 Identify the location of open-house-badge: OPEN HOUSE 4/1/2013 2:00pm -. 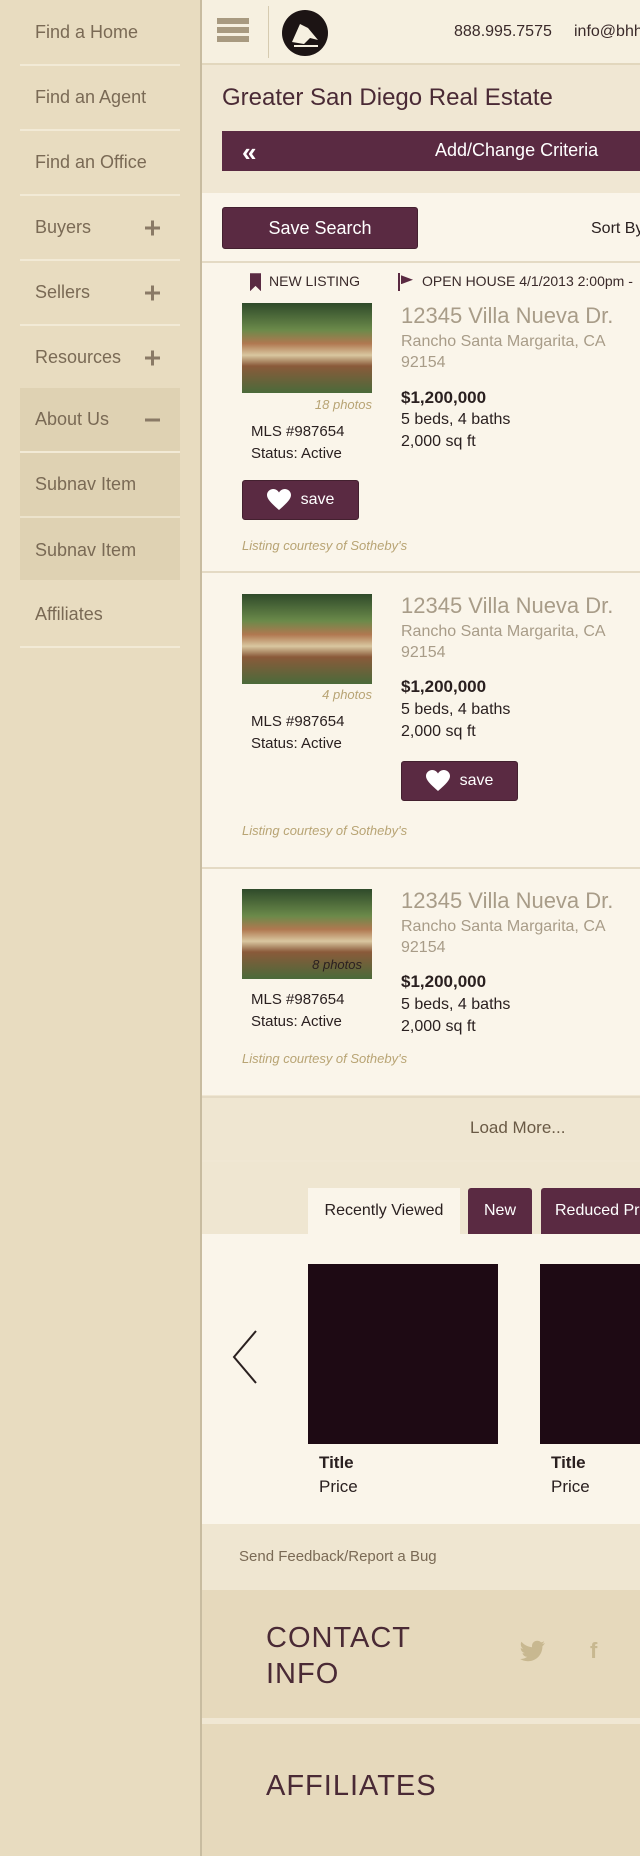
(515, 282).